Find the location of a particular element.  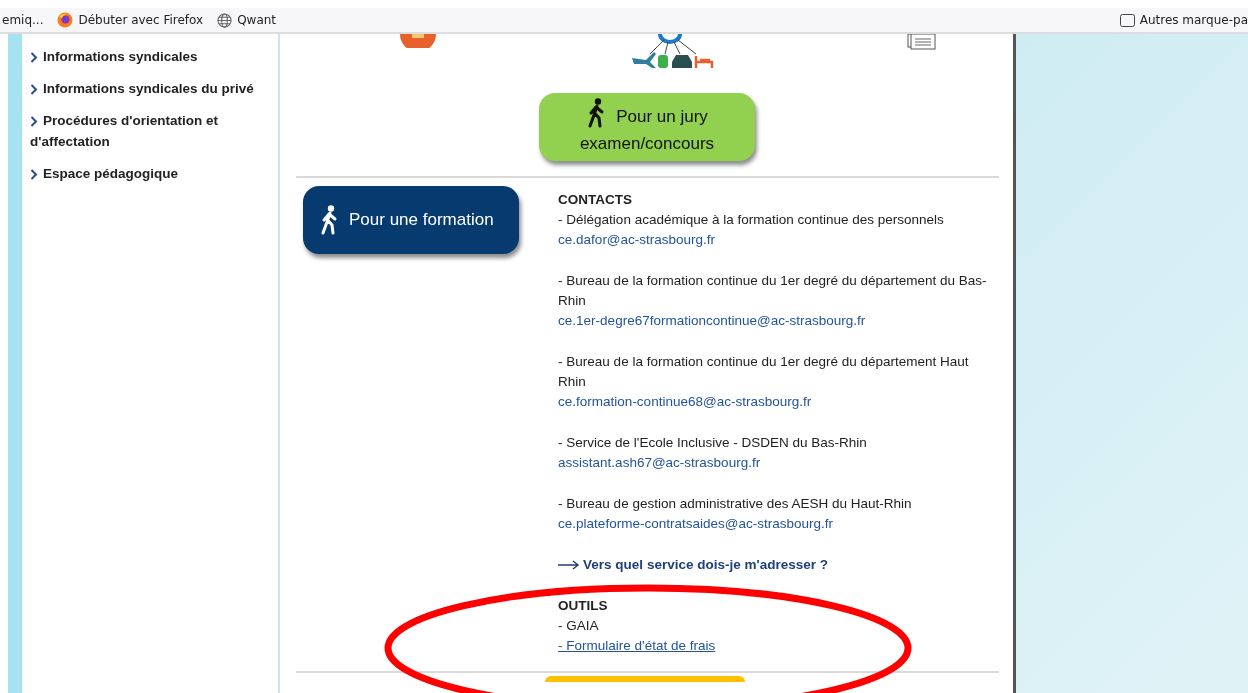

bookmark-link: Débuter avec Firefox is located at coordinates (141, 20).